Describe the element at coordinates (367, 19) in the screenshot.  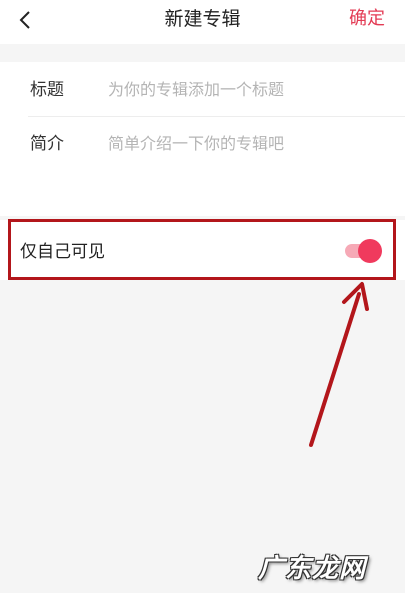
I see `confirm-button: 确定` at that location.